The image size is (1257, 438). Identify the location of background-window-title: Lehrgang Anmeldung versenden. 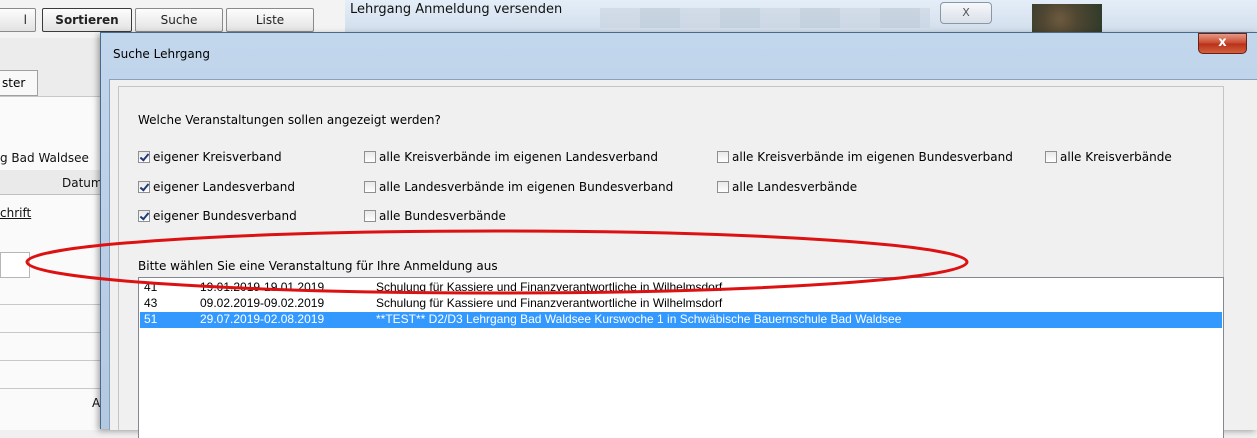
(456, 9).